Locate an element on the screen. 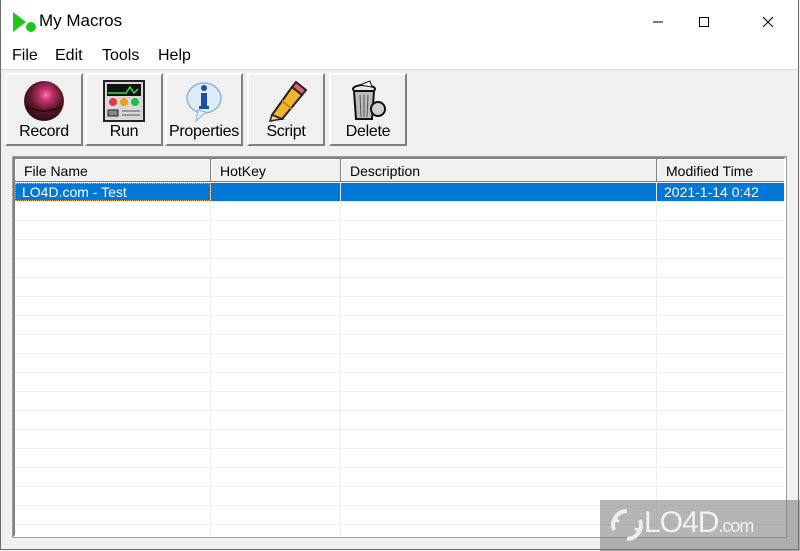 Image resolution: width=800 pixels, height=551 pixels. delete-button: Delete is located at coordinates (368, 109).